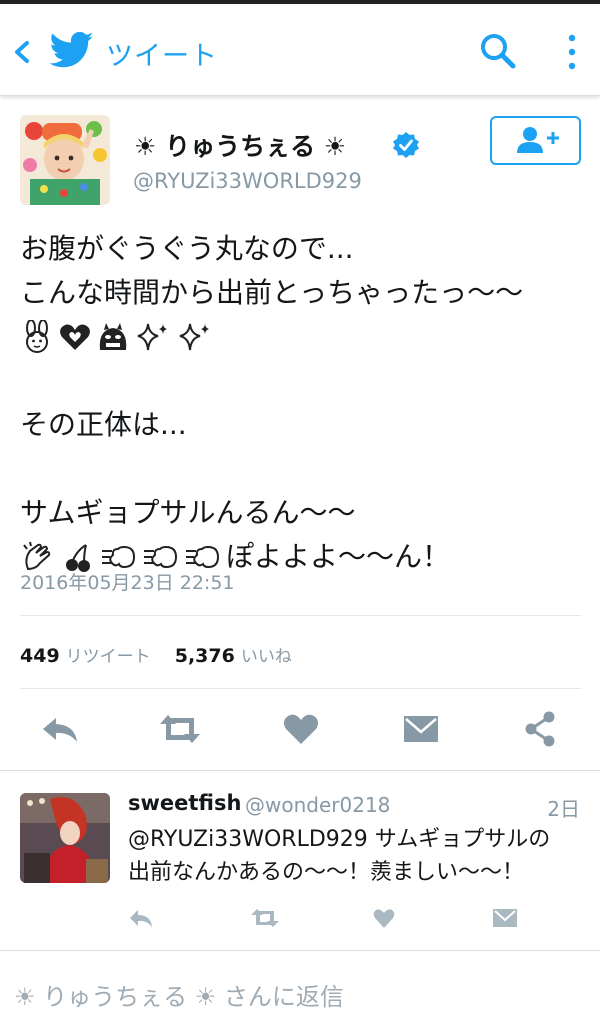 The width and height of the screenshot is (600, 1029). What do you see at coordinates (113, 336) in the screenshot?
I see `ogre-emoji` at bounding box center [113, 336].